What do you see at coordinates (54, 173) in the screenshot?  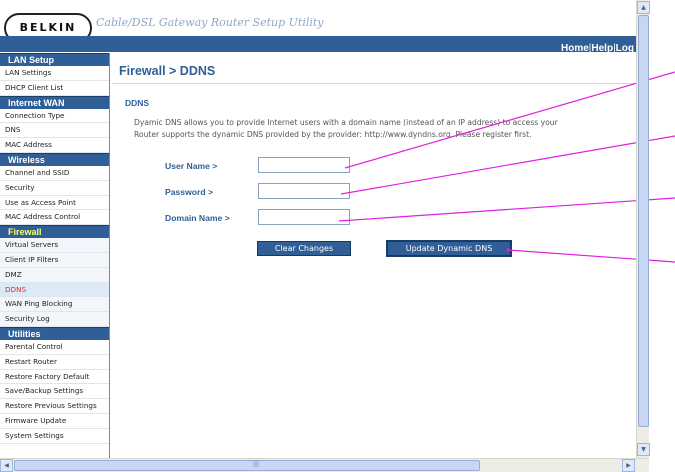 I see `sidebar-item-channel-and-ssid: Channel and SSID` at bounding box center [54, 173].